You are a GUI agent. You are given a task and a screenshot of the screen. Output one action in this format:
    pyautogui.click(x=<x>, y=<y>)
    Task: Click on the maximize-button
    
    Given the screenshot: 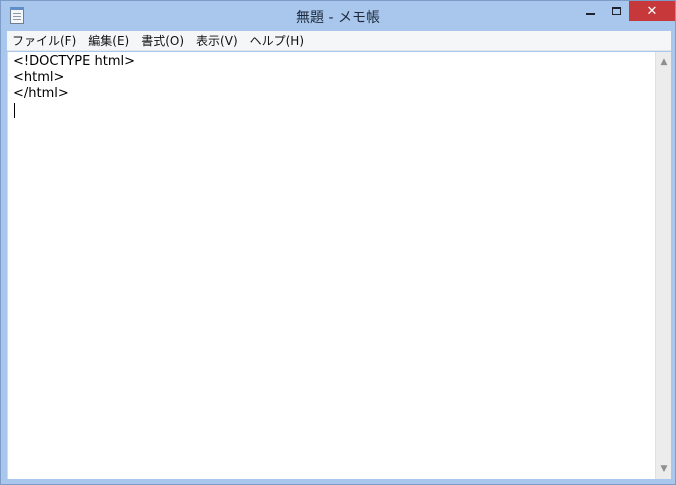 What is the action you would take?
    pyautogui.click(x=616, y=11)
    